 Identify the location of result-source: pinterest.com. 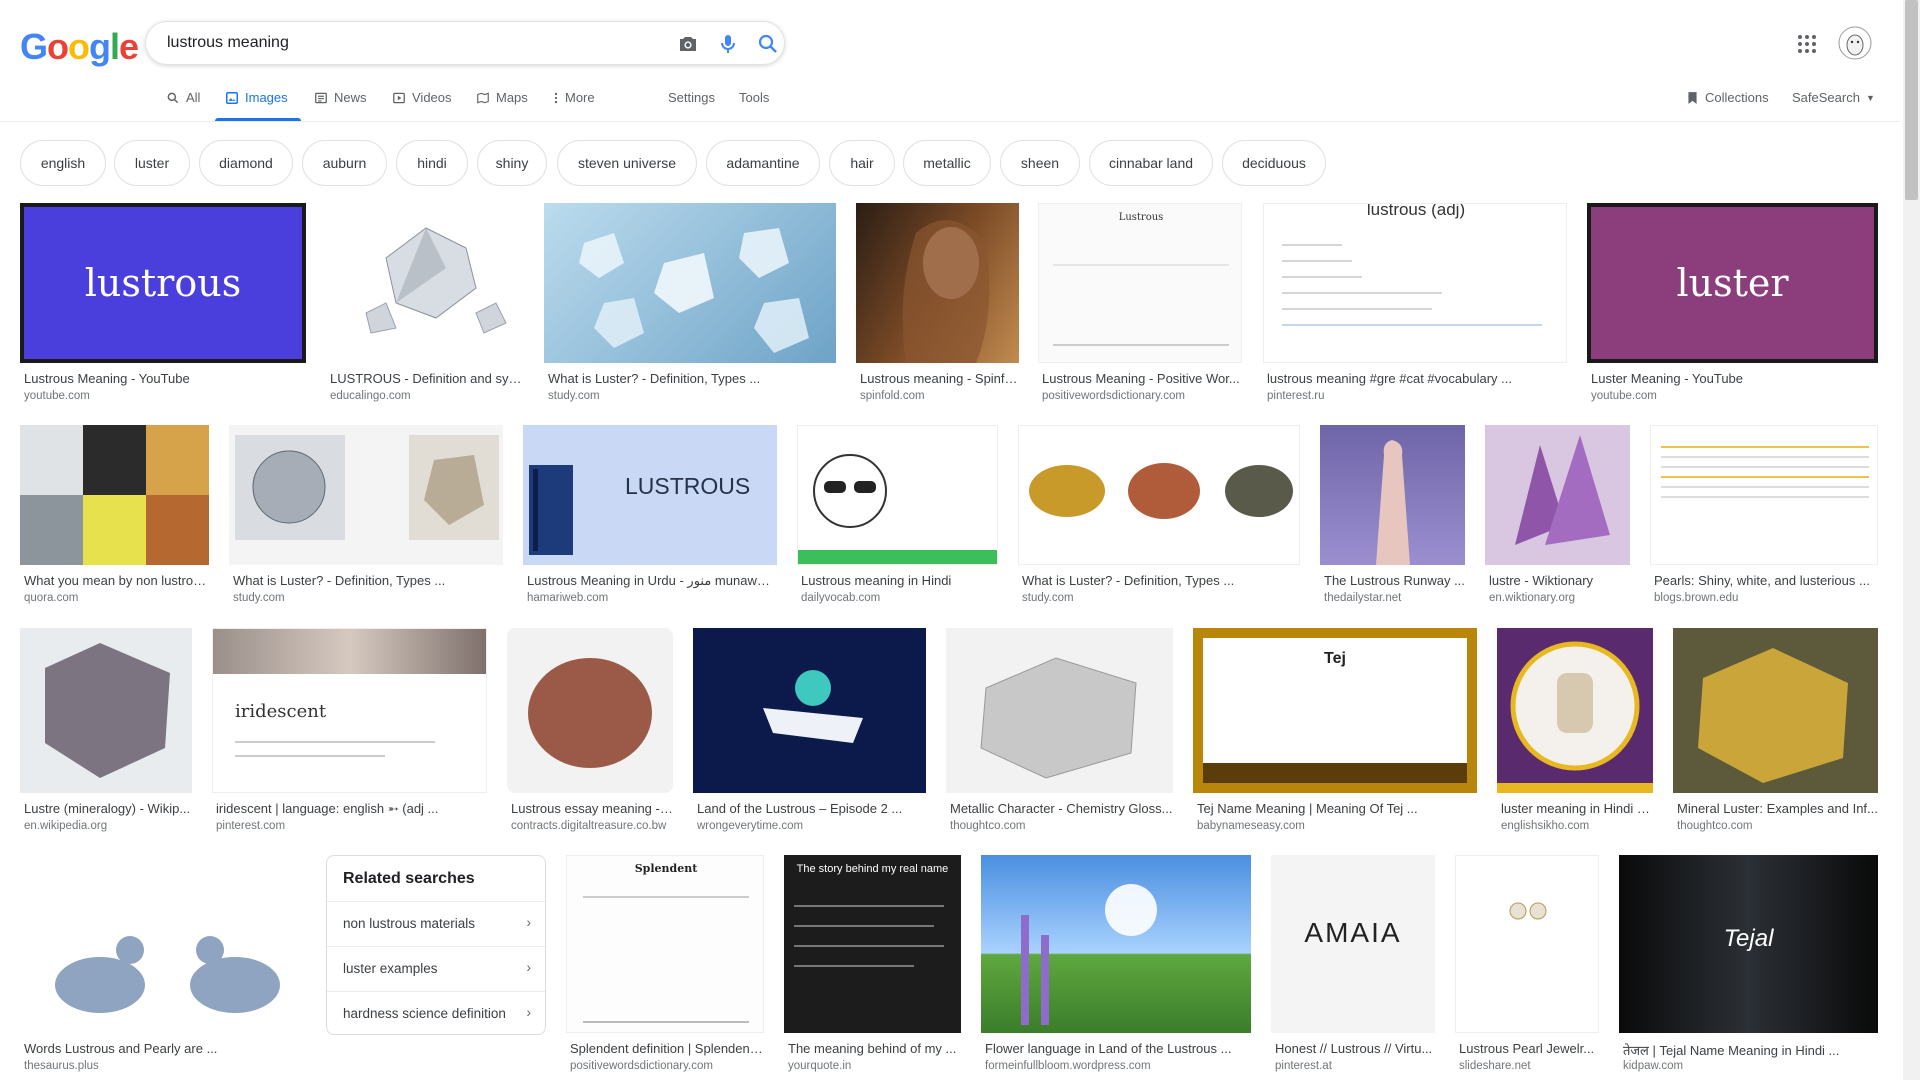
(351, 826).